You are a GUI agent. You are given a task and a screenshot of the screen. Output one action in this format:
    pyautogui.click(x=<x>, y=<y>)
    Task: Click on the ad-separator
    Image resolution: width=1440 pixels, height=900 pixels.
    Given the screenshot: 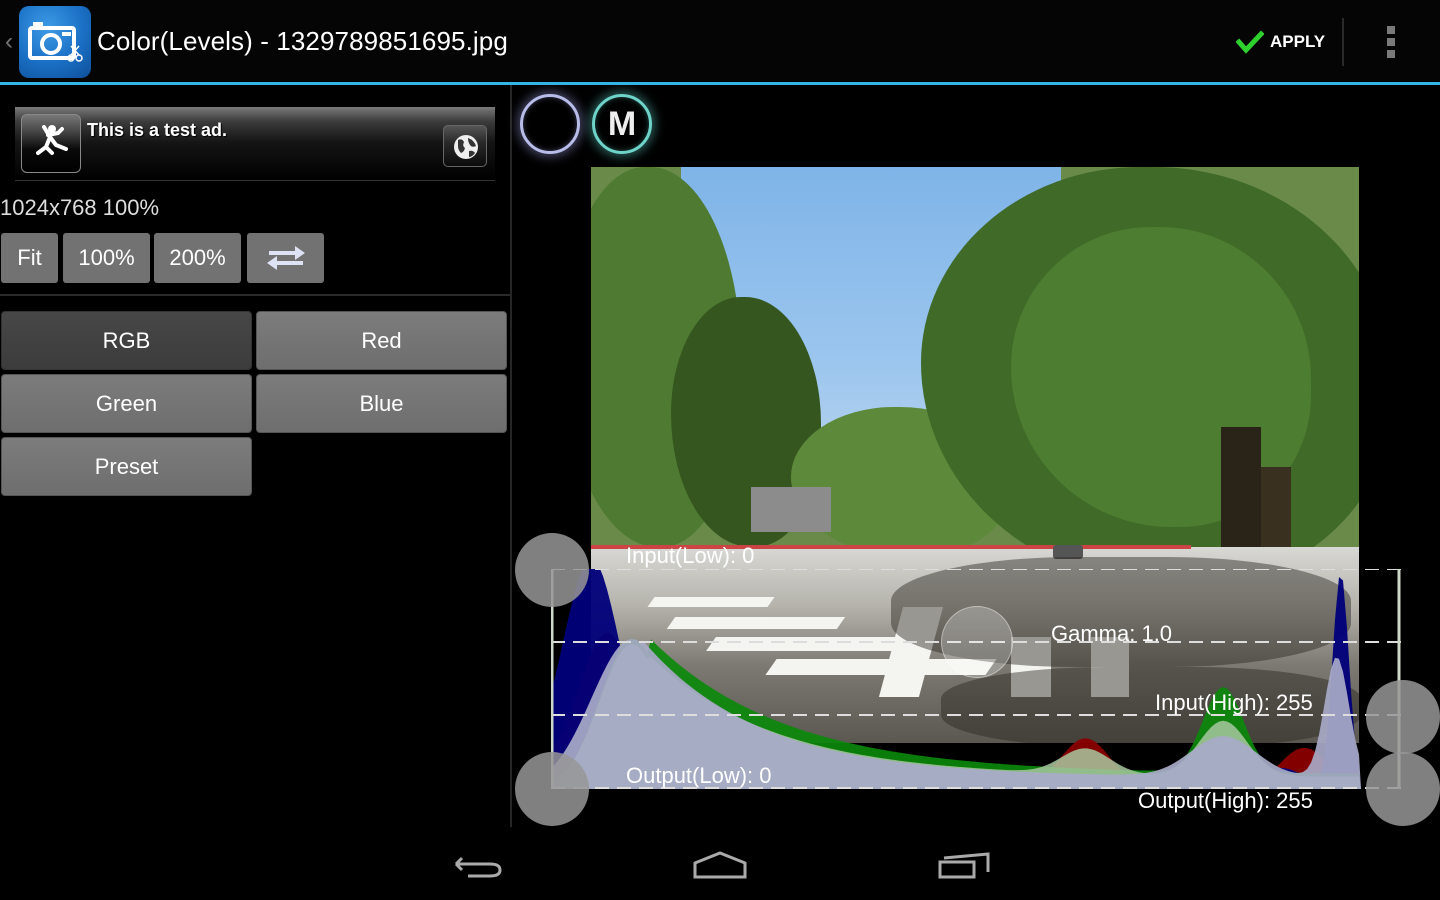 What is the action you would take?
    pyautogui.click(x=255, y=180)
    